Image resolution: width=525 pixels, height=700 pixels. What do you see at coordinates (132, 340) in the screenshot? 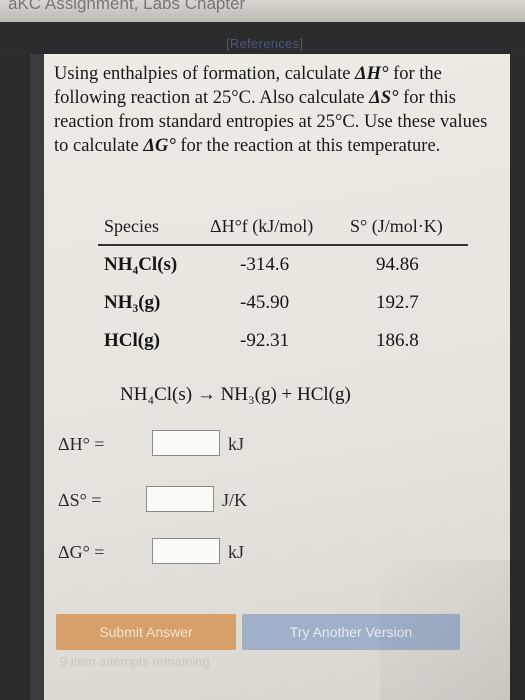
I see `species-cell: HCl(g)` at bounding box center [132, 340].